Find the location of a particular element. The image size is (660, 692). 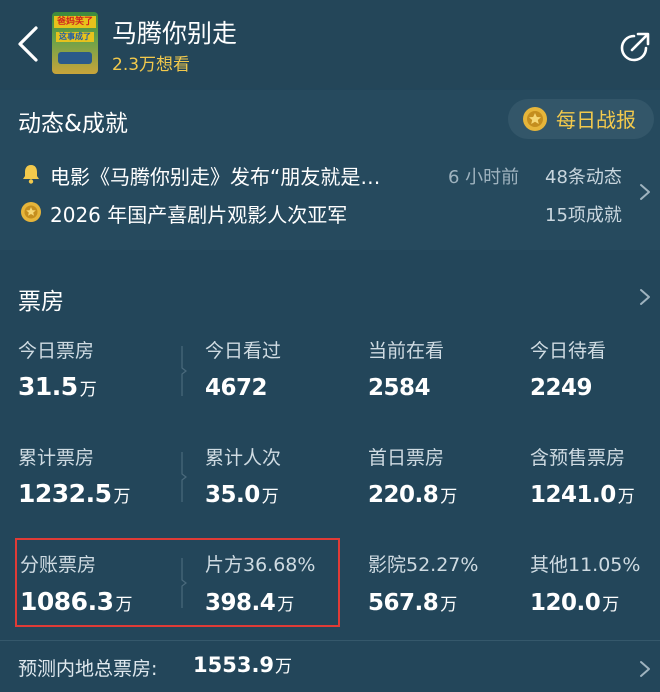

now-watching-value: 2584 is located at coordinates (399, 388).